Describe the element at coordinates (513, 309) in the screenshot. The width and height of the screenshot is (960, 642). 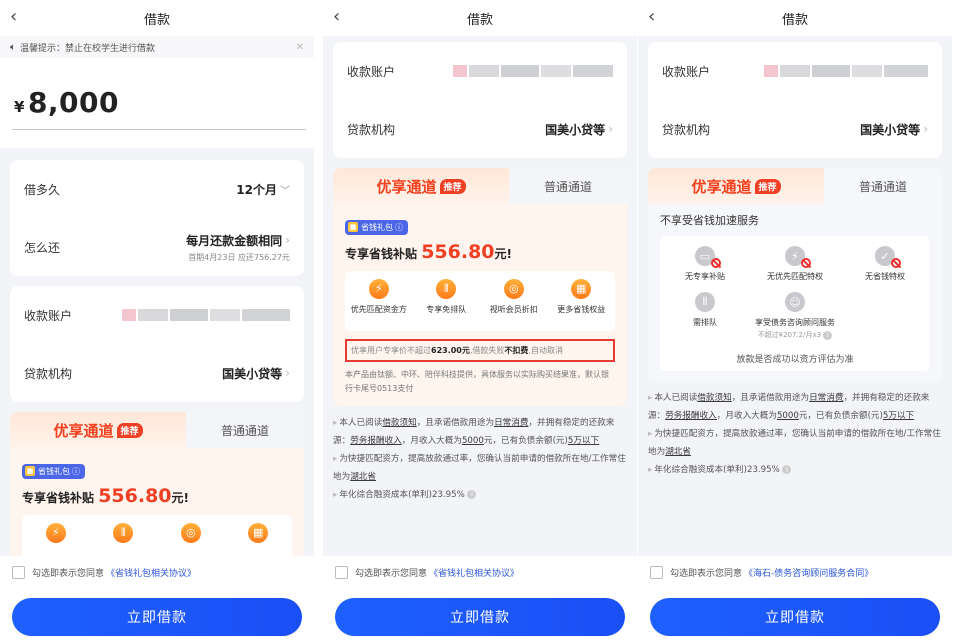
I see `benefit-label: 视听会员折扣` at that location.